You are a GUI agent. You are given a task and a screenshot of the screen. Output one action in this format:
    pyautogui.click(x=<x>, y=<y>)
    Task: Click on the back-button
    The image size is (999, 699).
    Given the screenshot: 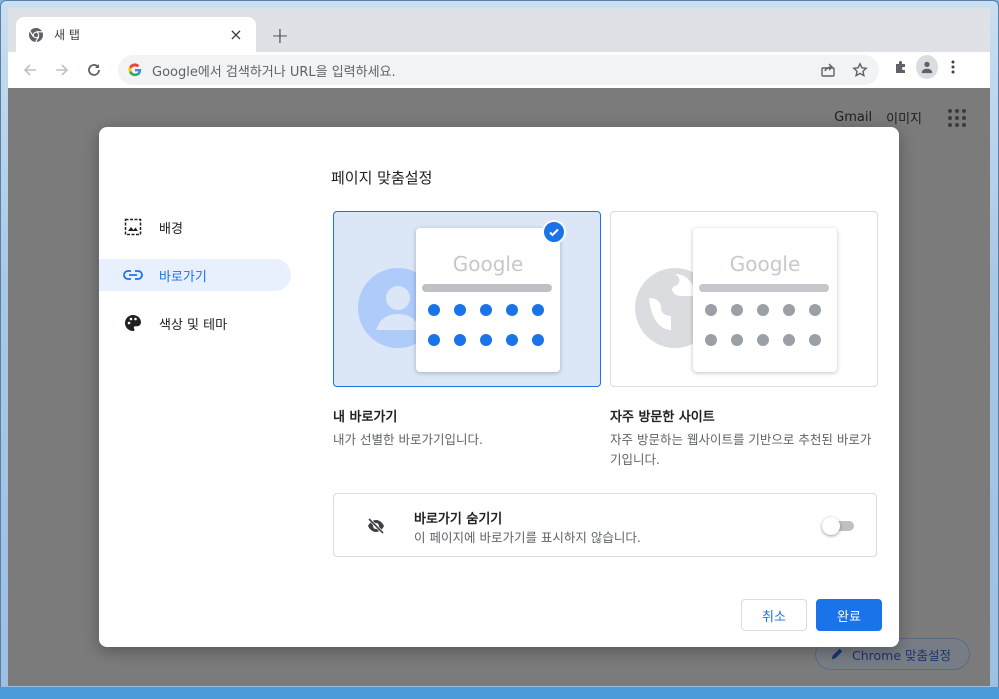 What is the action you would take?
    pyautogui.click(x=30, y=70)
    